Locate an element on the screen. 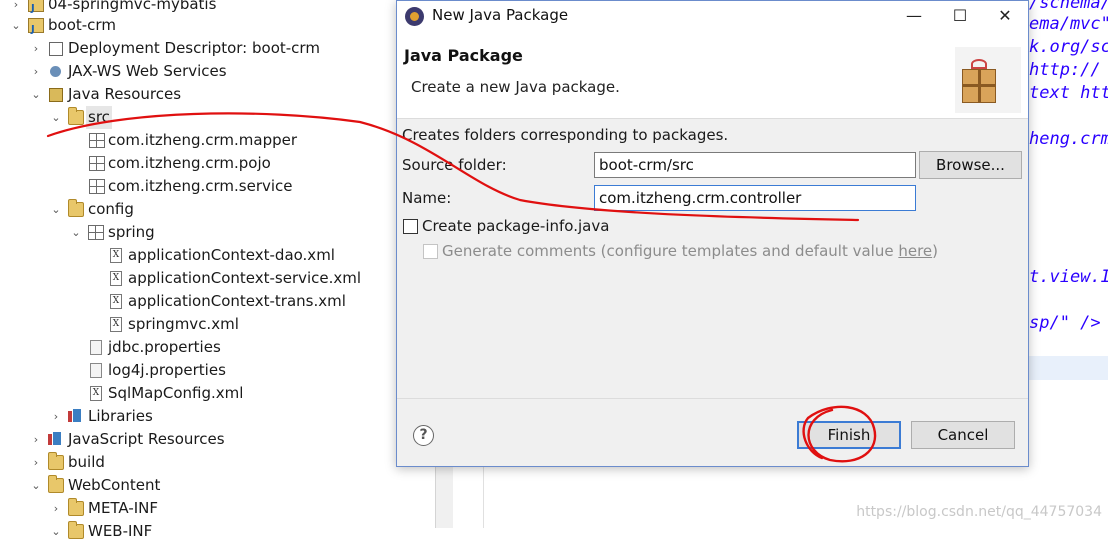 This screenshot has width=1108, height=543. generate-comments-checkbox is located at coordinates (430, 251).